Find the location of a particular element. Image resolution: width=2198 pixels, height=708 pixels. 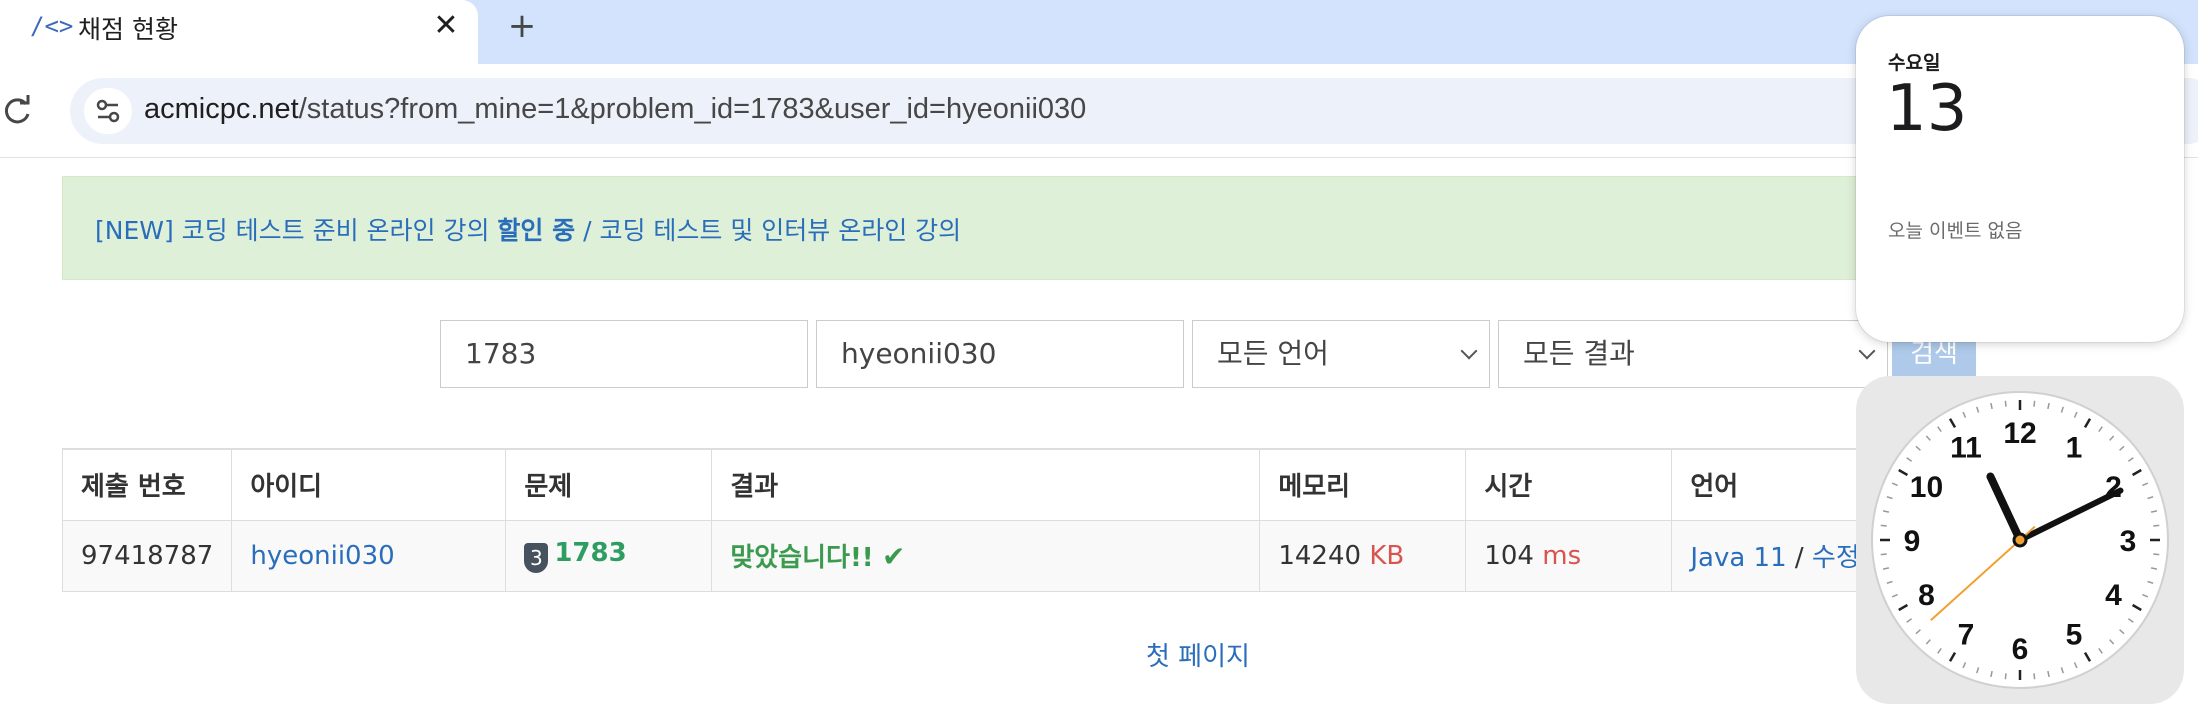

header-result: 결과 is located at coordinates (986, 484).